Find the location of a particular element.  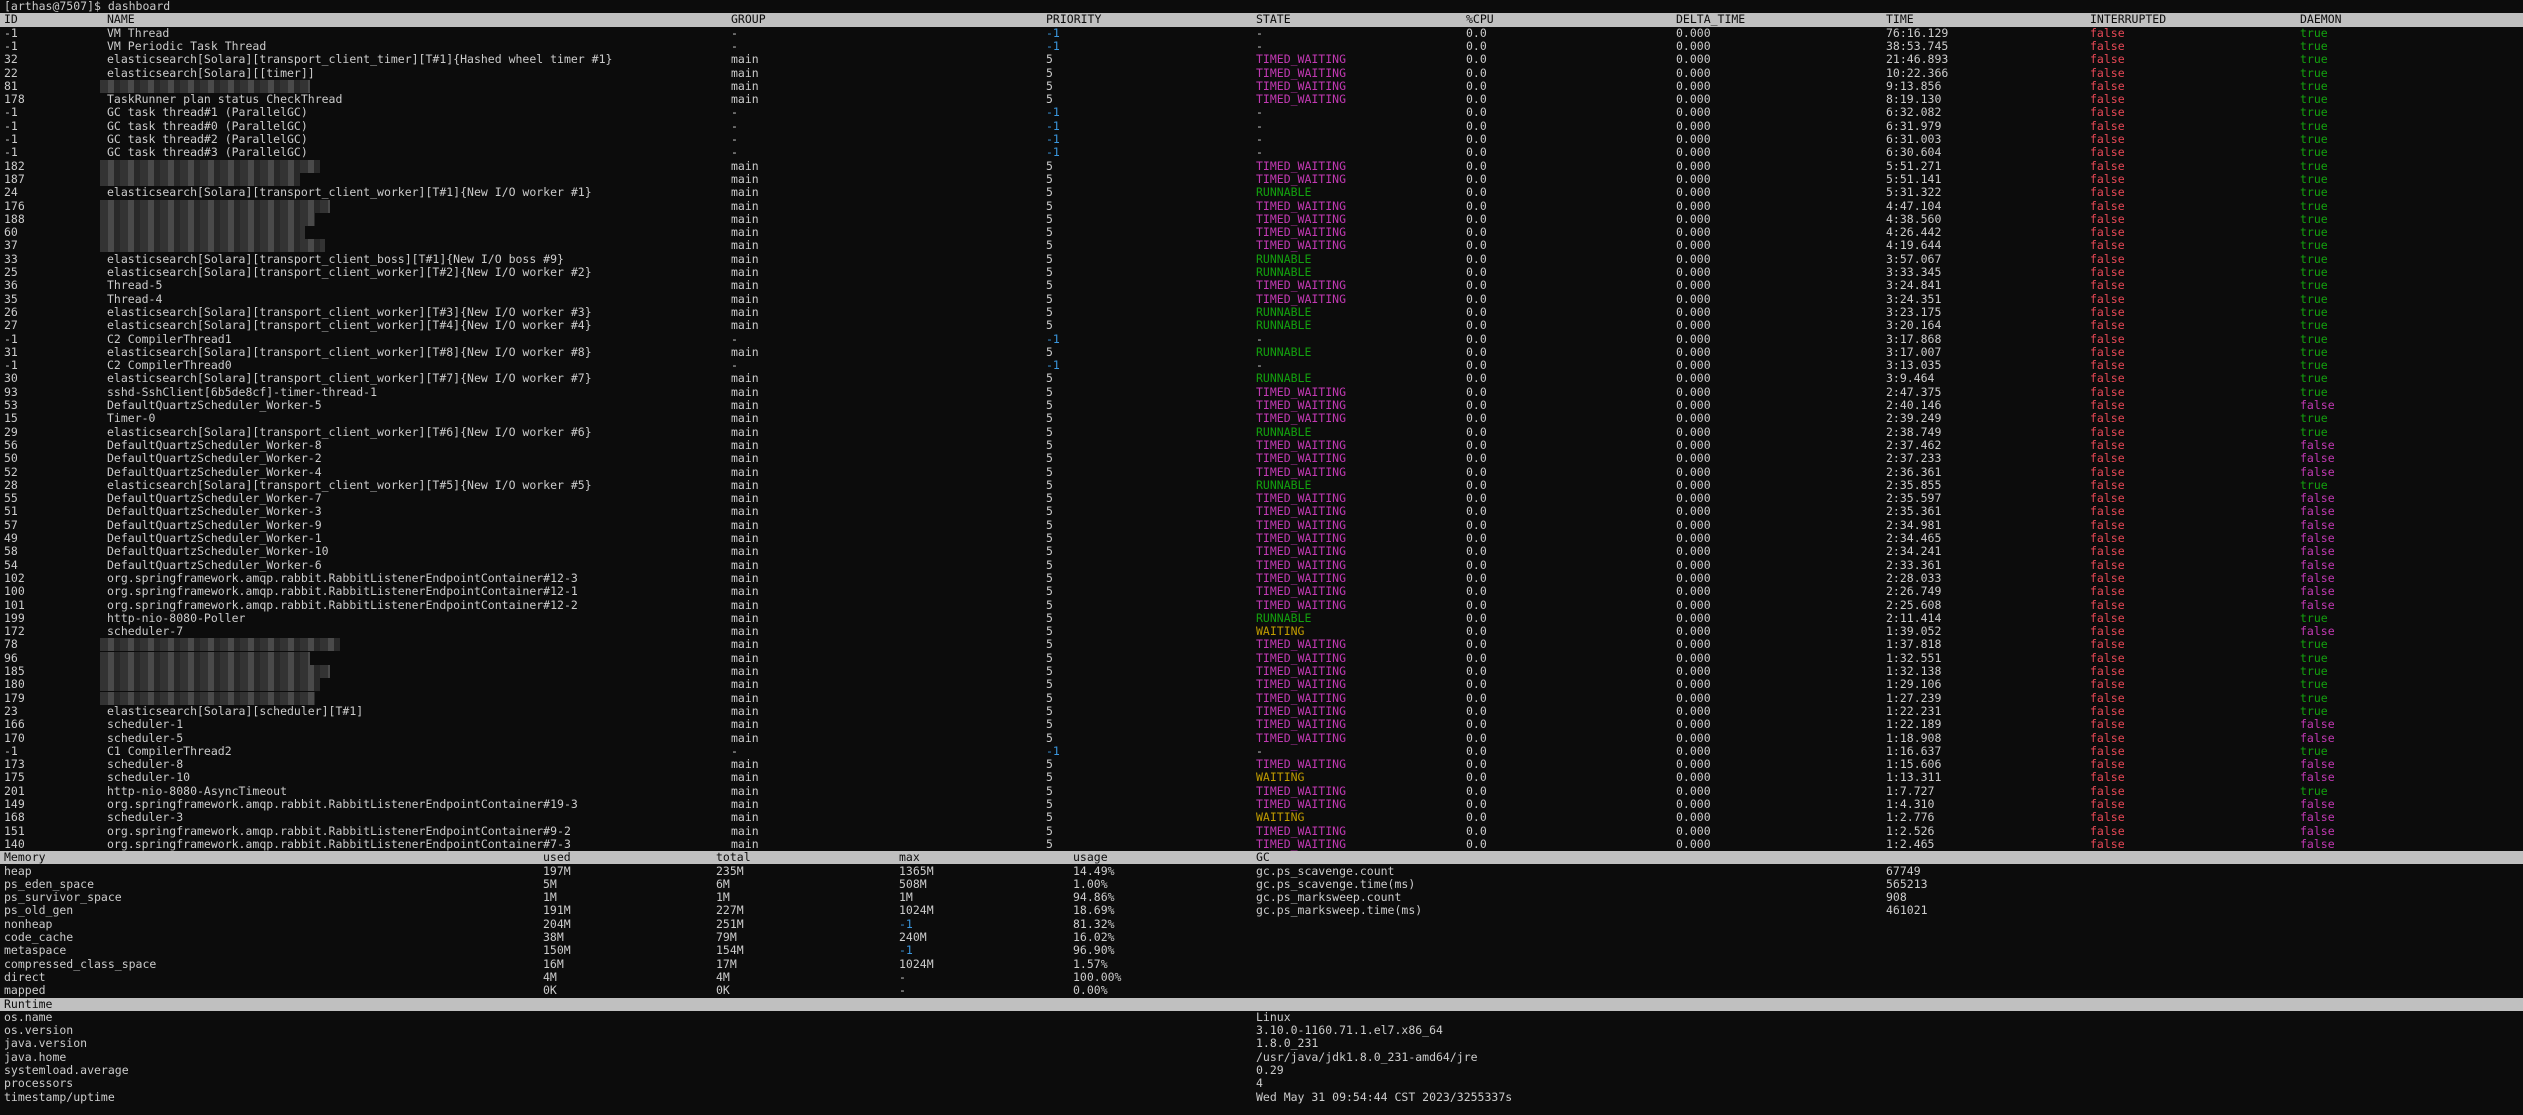

thread-id-cell: 102 is located at coordinates (14, 577).